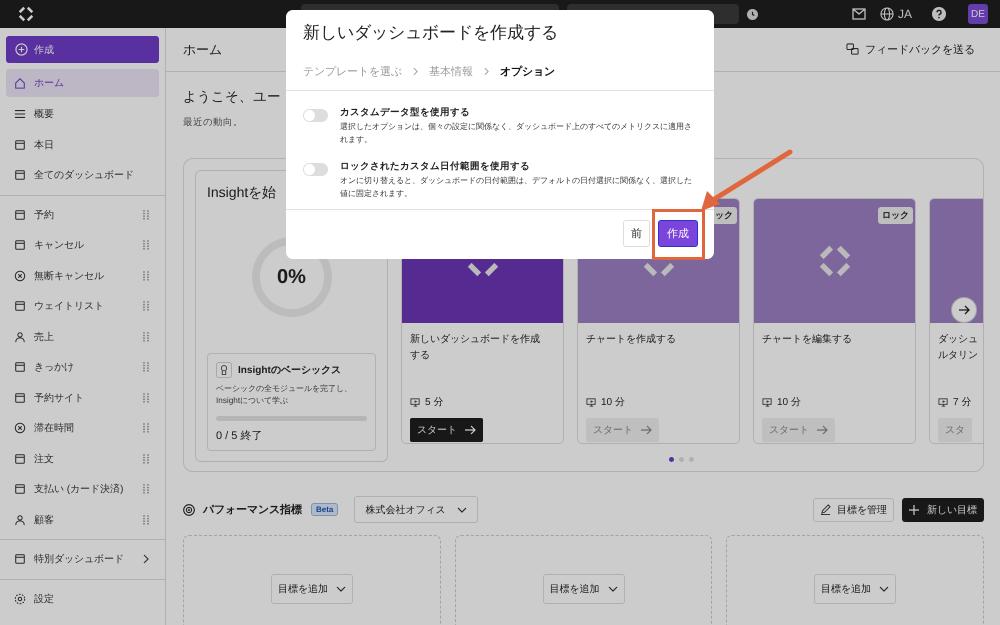  I want to click on basics-title: Insightのベーシックス, so click(289, 370).